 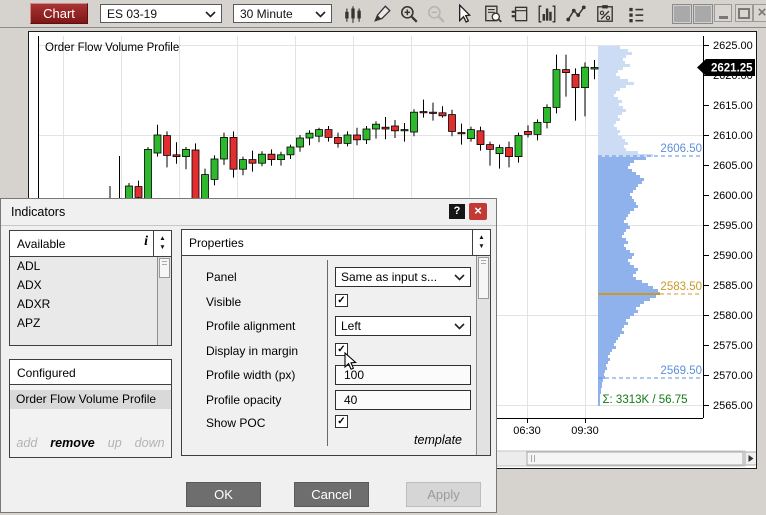 I want to click on link-down: down, so click(x=150, y=443).